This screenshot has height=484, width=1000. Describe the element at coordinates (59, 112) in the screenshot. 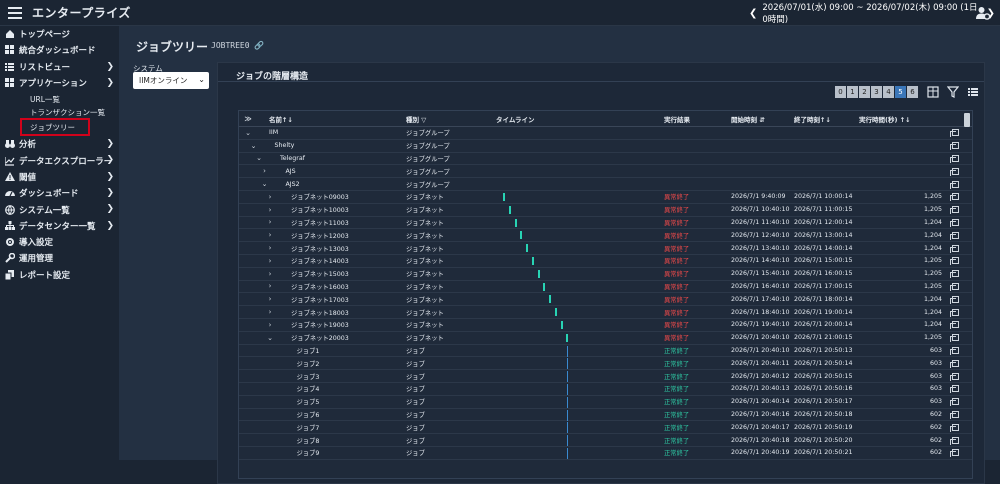

I see `subnav-item: トランザクション一覧` at that location.